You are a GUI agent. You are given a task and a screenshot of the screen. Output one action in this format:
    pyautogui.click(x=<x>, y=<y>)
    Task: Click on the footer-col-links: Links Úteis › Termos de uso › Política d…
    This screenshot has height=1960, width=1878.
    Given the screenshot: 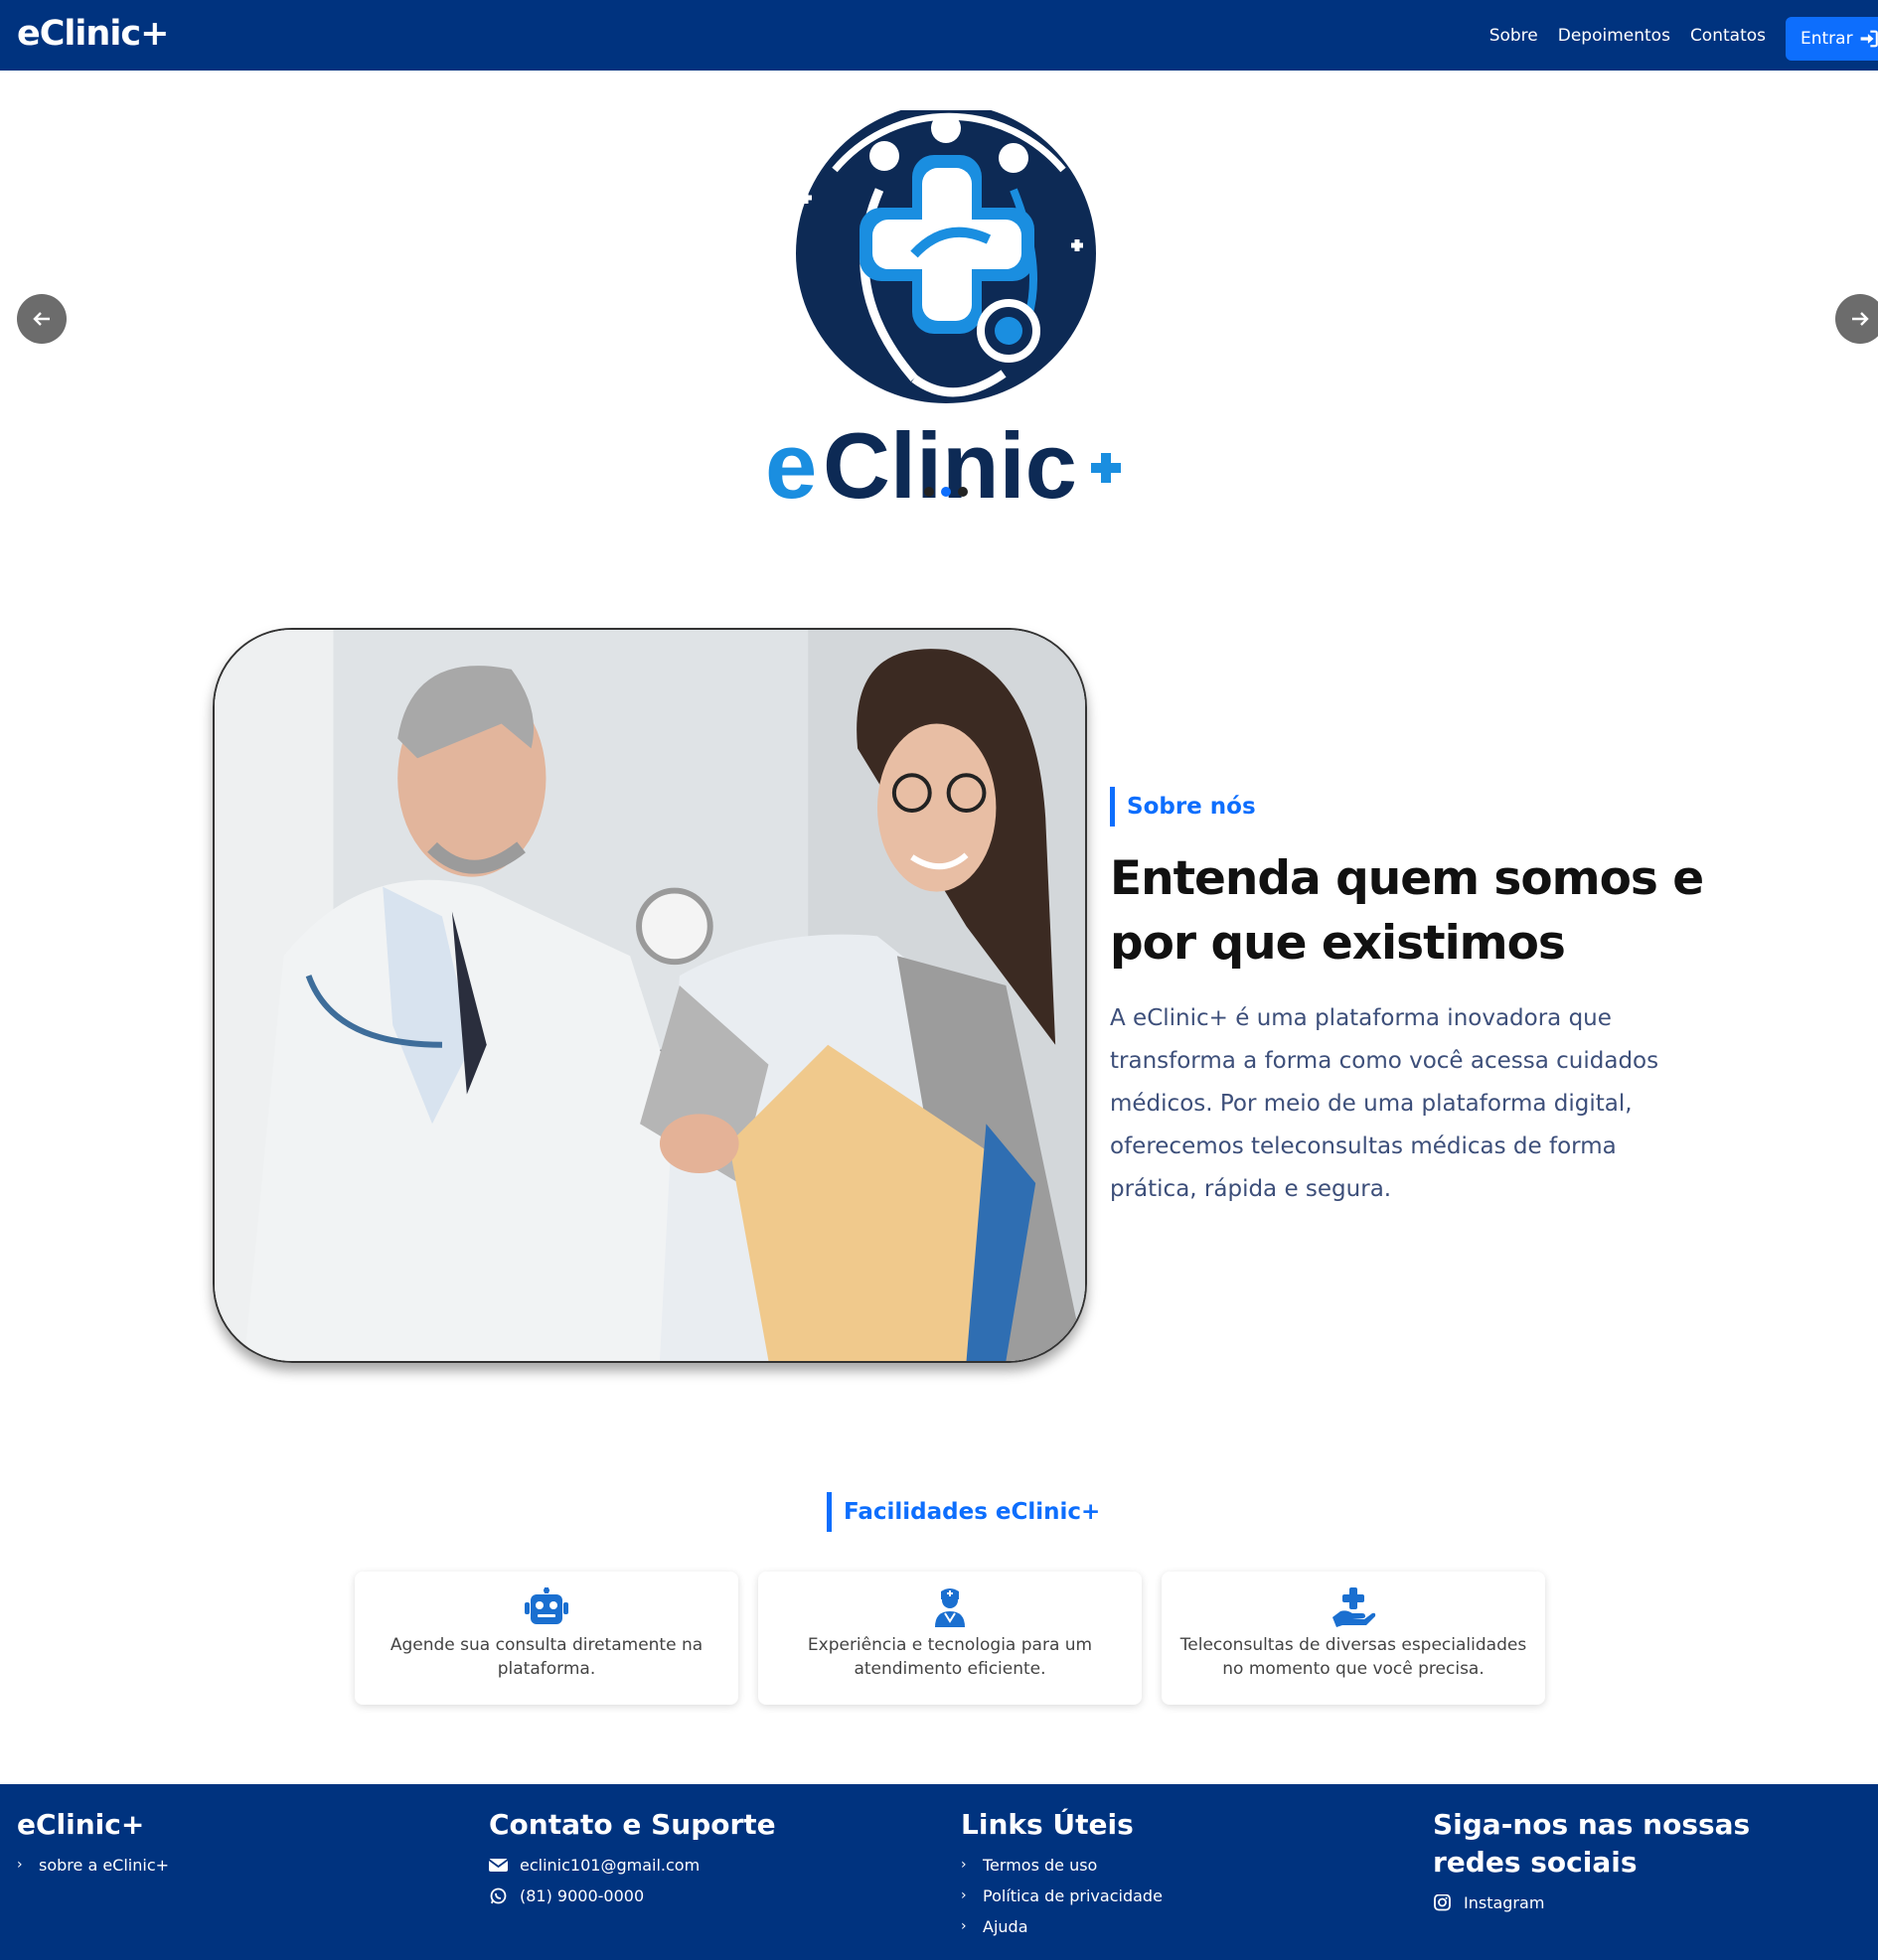 What is the action you would take?
    pyautogui.click(x=1159, y=1874)
    